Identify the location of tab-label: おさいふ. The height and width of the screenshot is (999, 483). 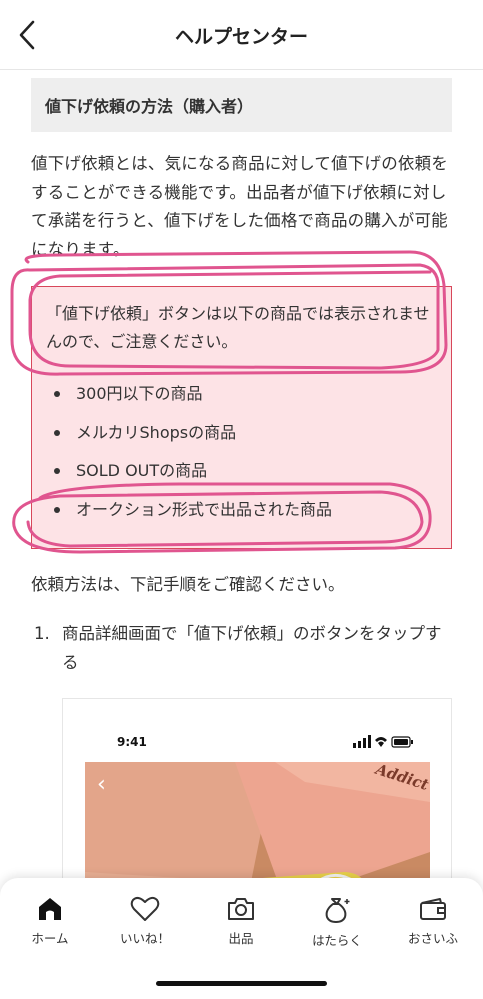
(432, 938).